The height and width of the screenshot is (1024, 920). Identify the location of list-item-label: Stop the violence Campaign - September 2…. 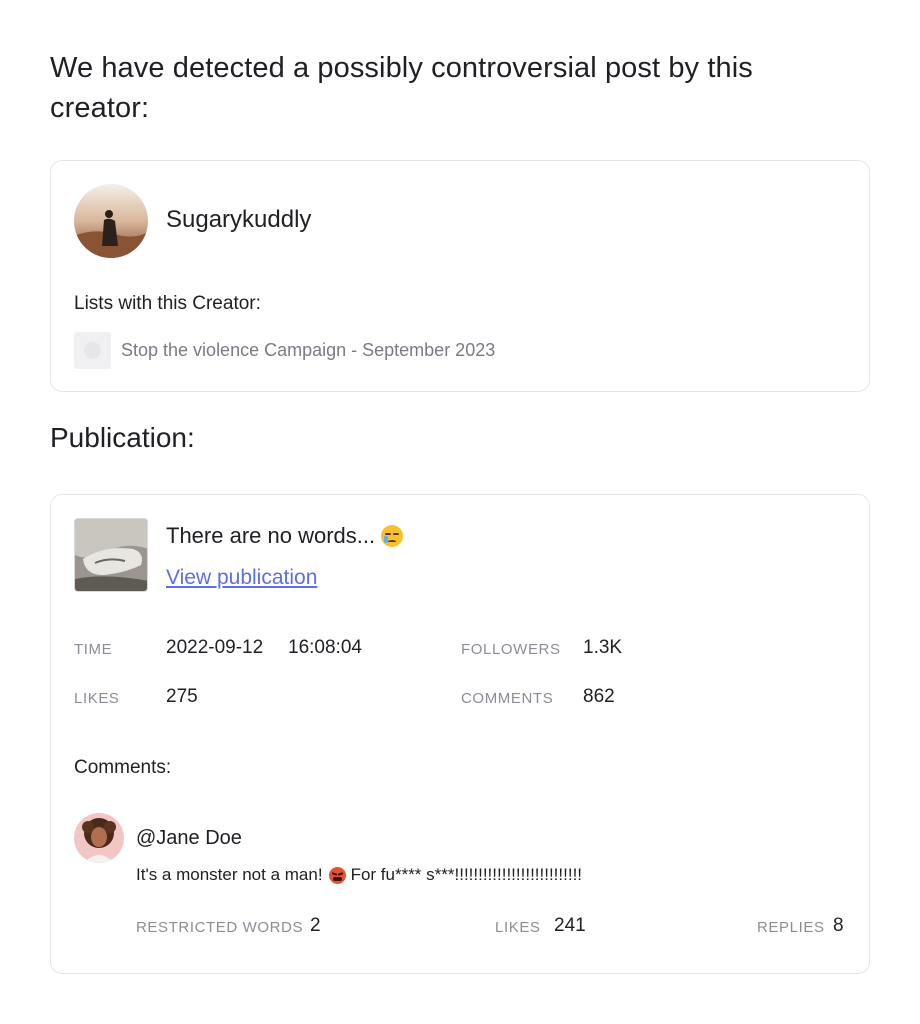
(308, 349).